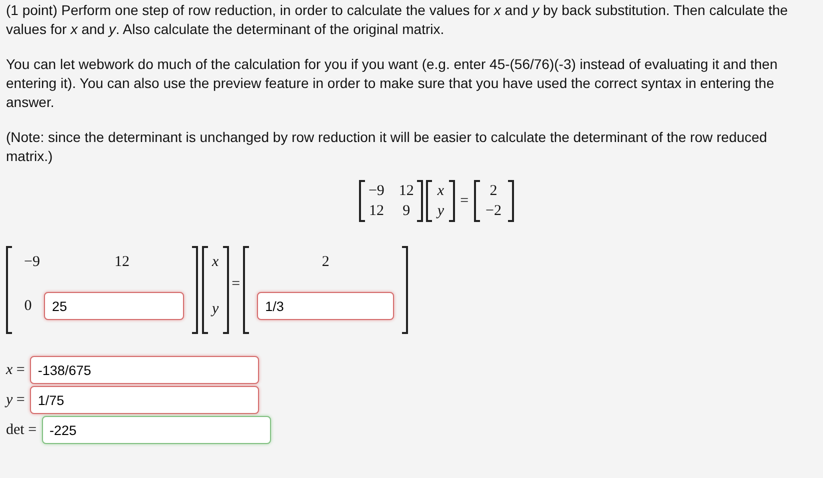 Image resolution: width=823 pixels, height=478 pixels. Describe the element at coordinates (325, 306) in the screenshot. I see `answer-field: 1/3` at that location.